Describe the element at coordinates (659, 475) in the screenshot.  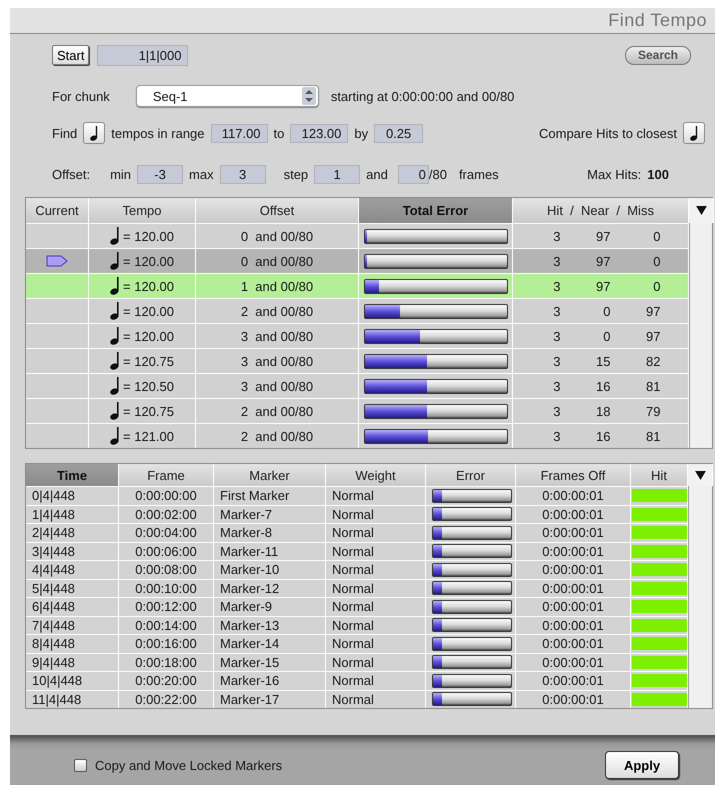
I see `column-header: Hit` at that location.